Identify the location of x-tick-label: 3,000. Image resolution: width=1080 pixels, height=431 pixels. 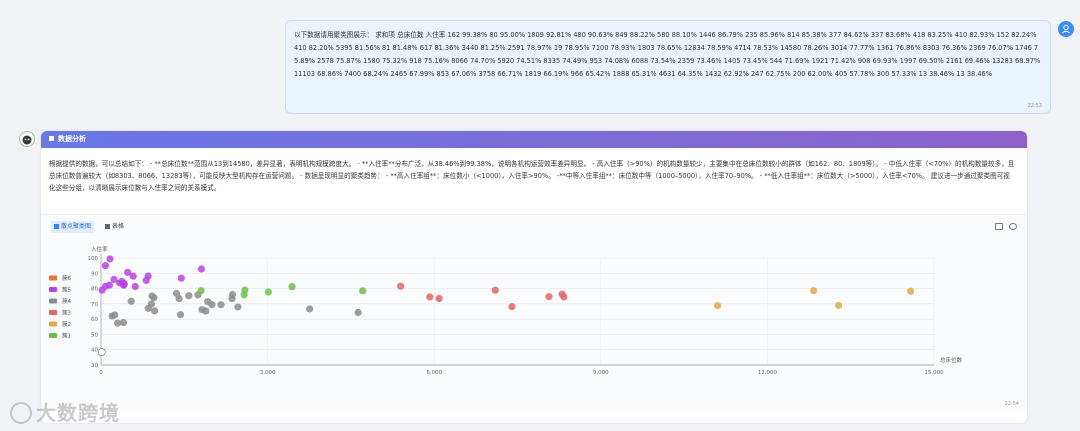
(268, 373).